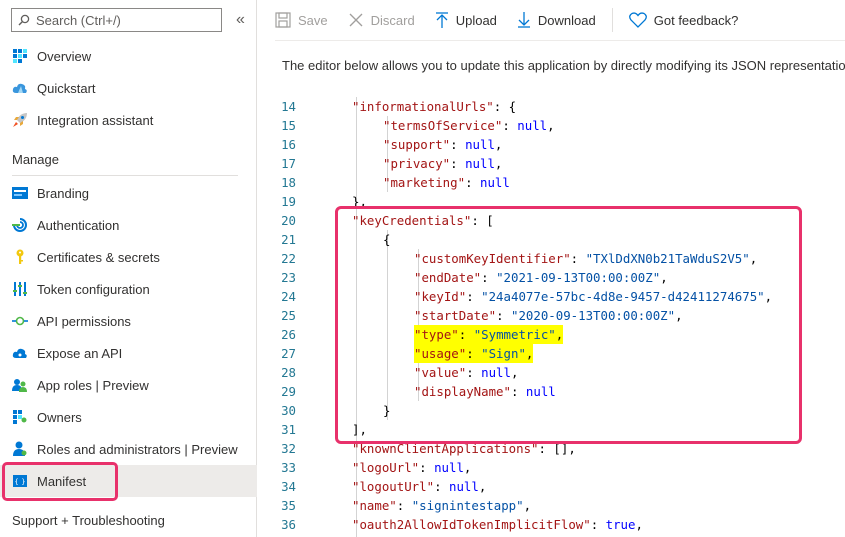 Image resolution: width=845 pixels, height=537 pixels. Describe the element at coordinates (497, 524) in the screenshot. I see `code-text: "oauth2AllowIdTokenImplicitFlow": true,` at that location.